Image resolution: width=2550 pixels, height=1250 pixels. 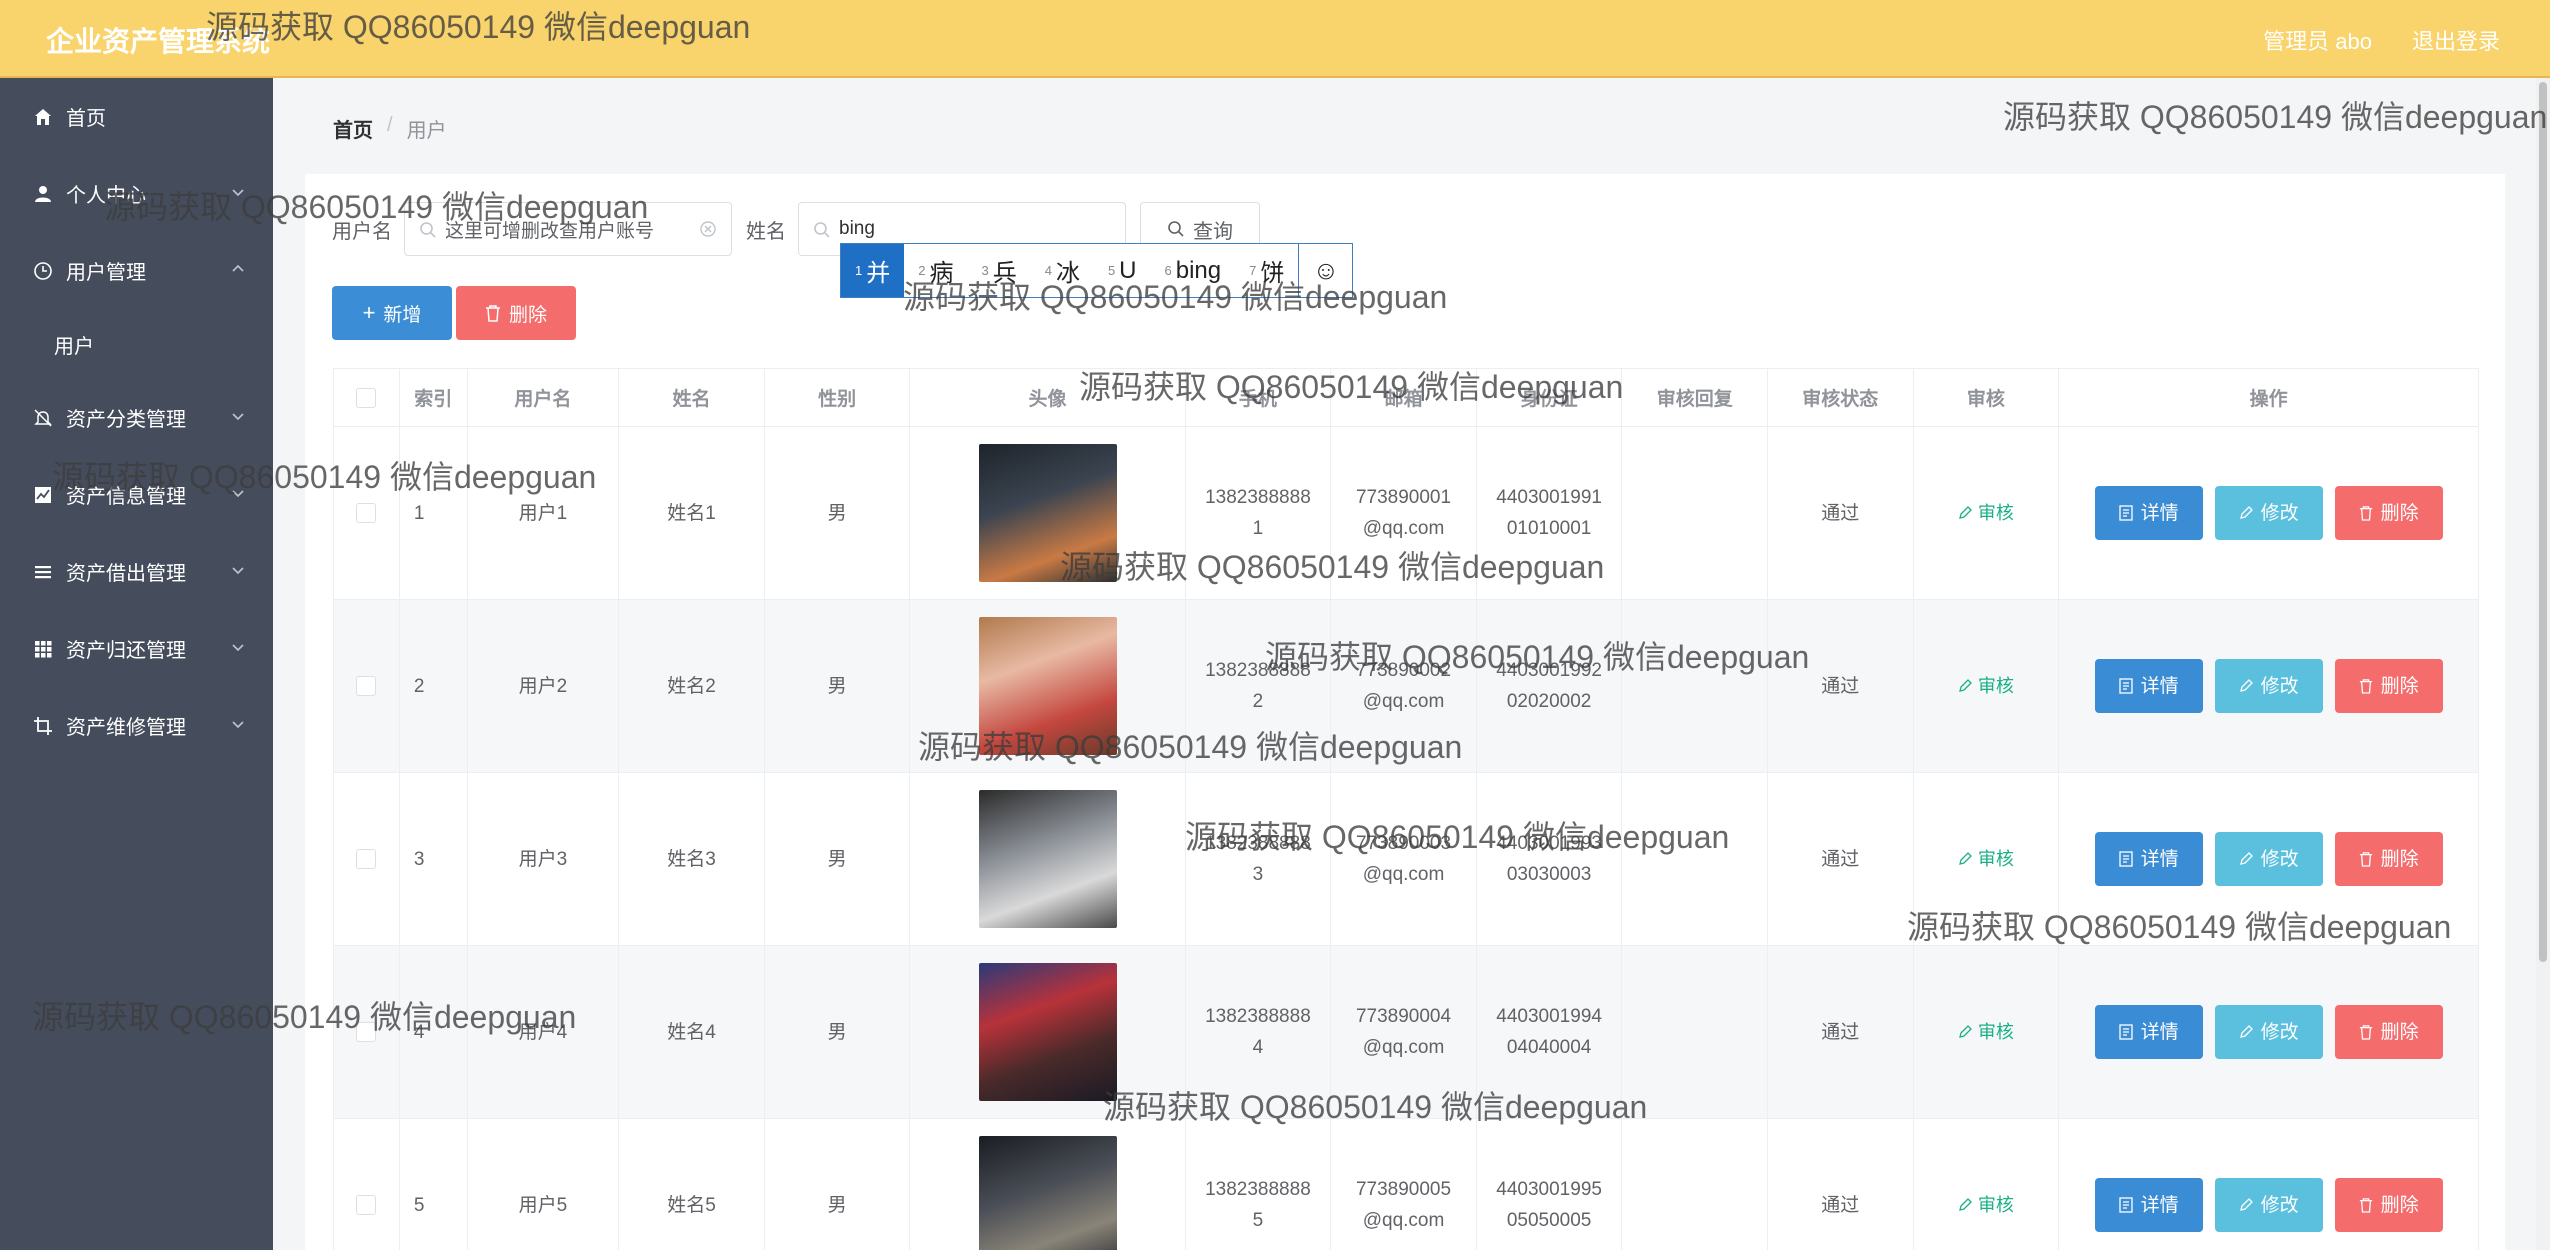 What do you see at coordinates (1403, 701) in the screenshot?
I see `email-line: @qq.com` at bounding box center [1403, 701].